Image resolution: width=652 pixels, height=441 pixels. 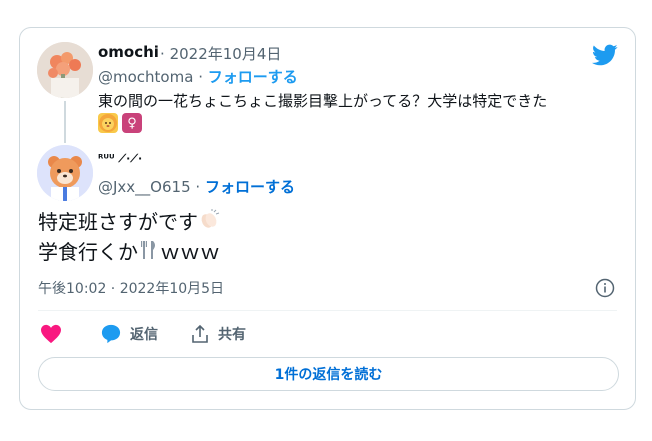 What do you see at coordinates (250, 187) in the screenshot?
I see `tweet2-follow-link: フォローする` at bounding box center [250, 187].